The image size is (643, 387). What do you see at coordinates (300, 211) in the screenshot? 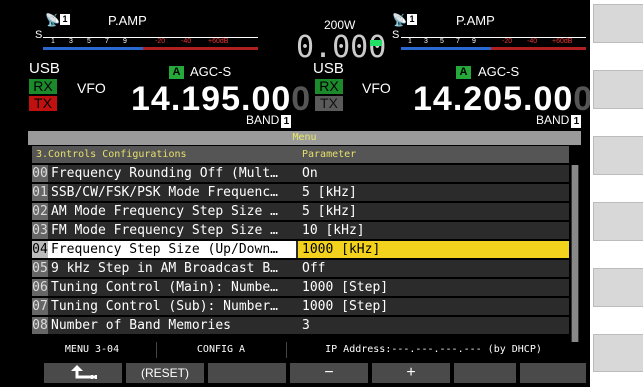
I see `menu-row-02: 02 AM Mode Frequency Step Size … 5 [kHz]` at bounding box center [300, 211].